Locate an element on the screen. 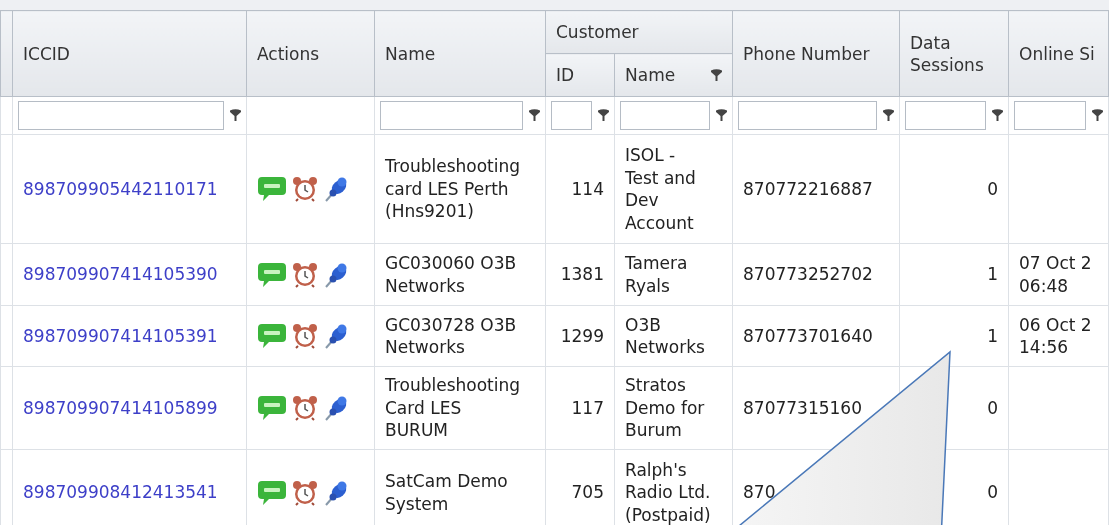 Image resolution: width=1109 pixels, height=525 pixels. table-cell: 1381 is located at coordinates (582, 274).